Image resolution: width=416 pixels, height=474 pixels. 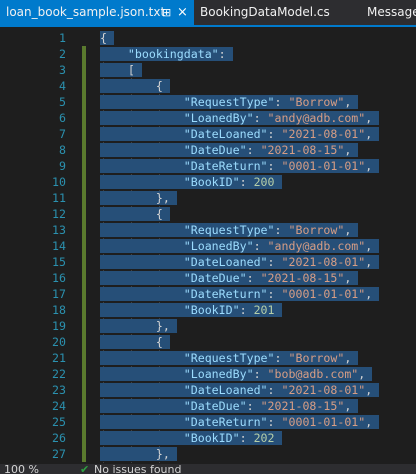 What do you see at coordinates (62, 86) in the screenshot?
I see `line-number: 4` at bounding box center [62, 86].